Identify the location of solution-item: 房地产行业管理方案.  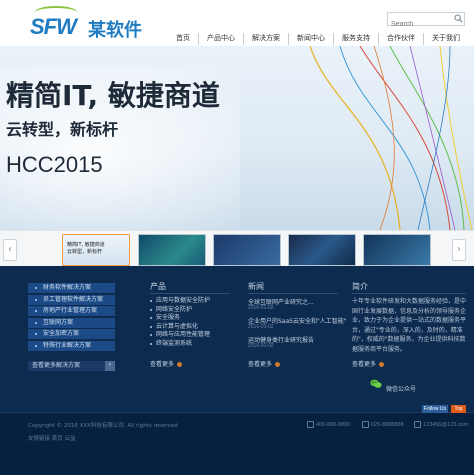
(71, 312).